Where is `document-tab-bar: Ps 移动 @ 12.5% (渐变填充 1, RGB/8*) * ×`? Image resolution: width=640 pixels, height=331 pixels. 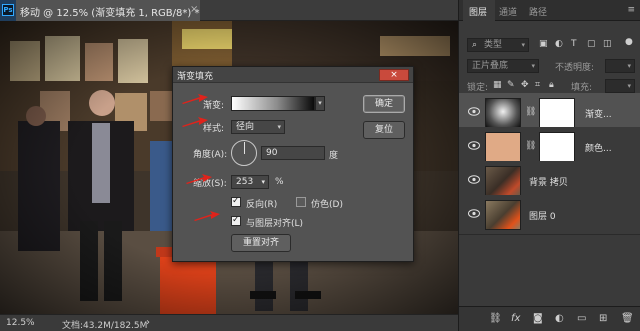
document-tab-bar: Ps 移动 @ 12.5% (渐变填充 1, RGB/8*) * × is located at coordinates (229, 10).